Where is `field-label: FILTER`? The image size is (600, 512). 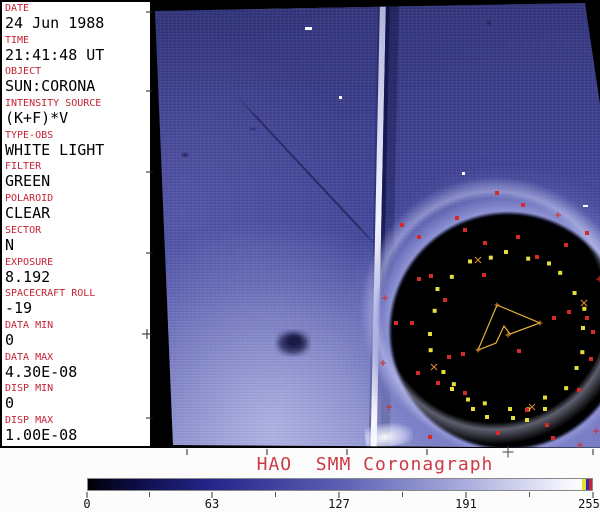 field-label: FILTER is located at coordinates (23, 167).